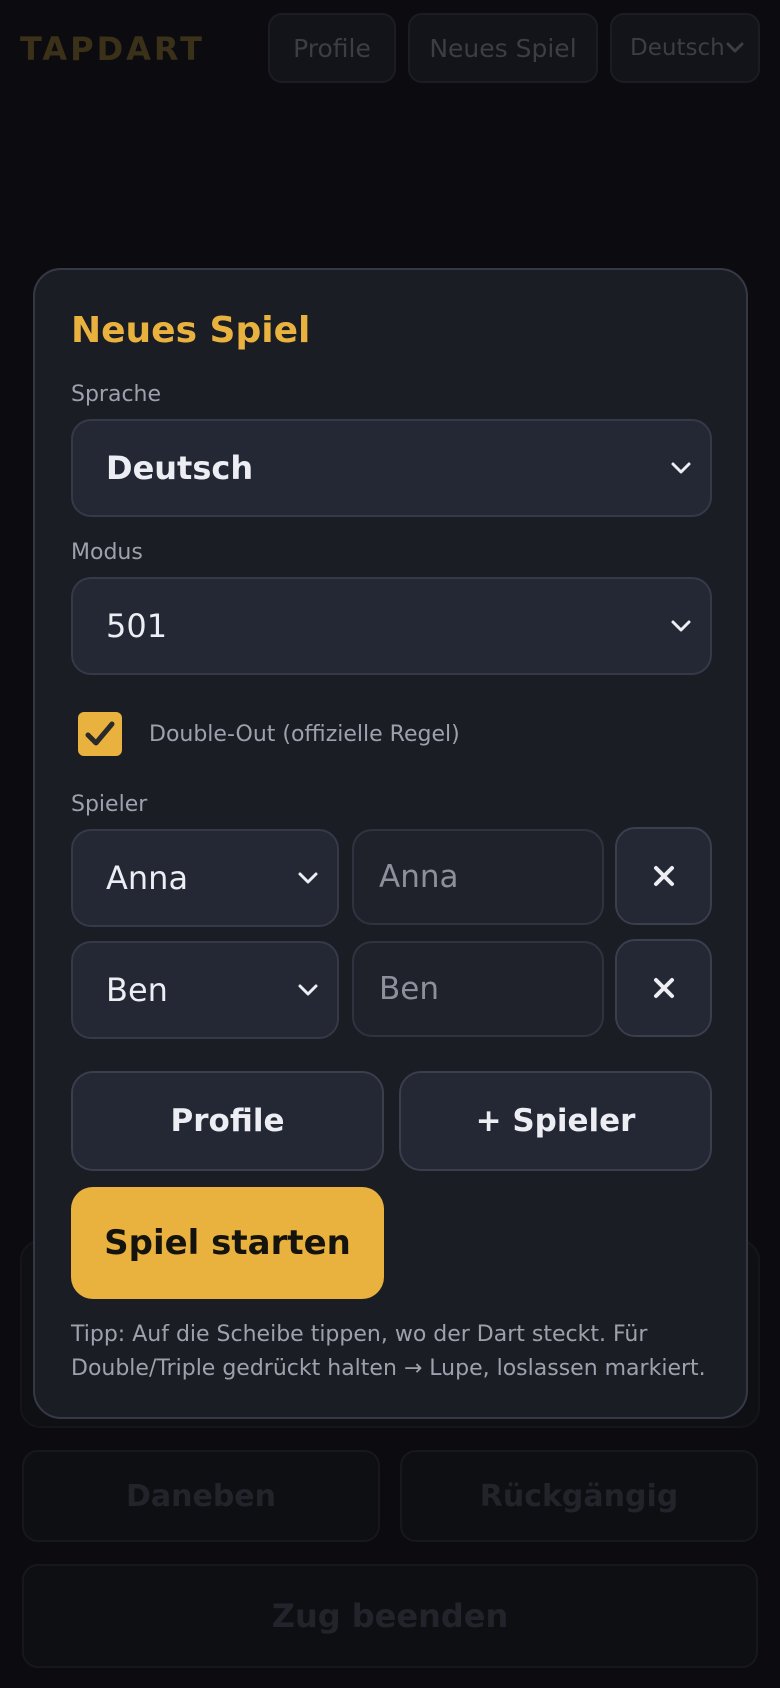 This screenshot has width=780, height=1688. I want to click on language-select: Deutsch, so click(391, 468).